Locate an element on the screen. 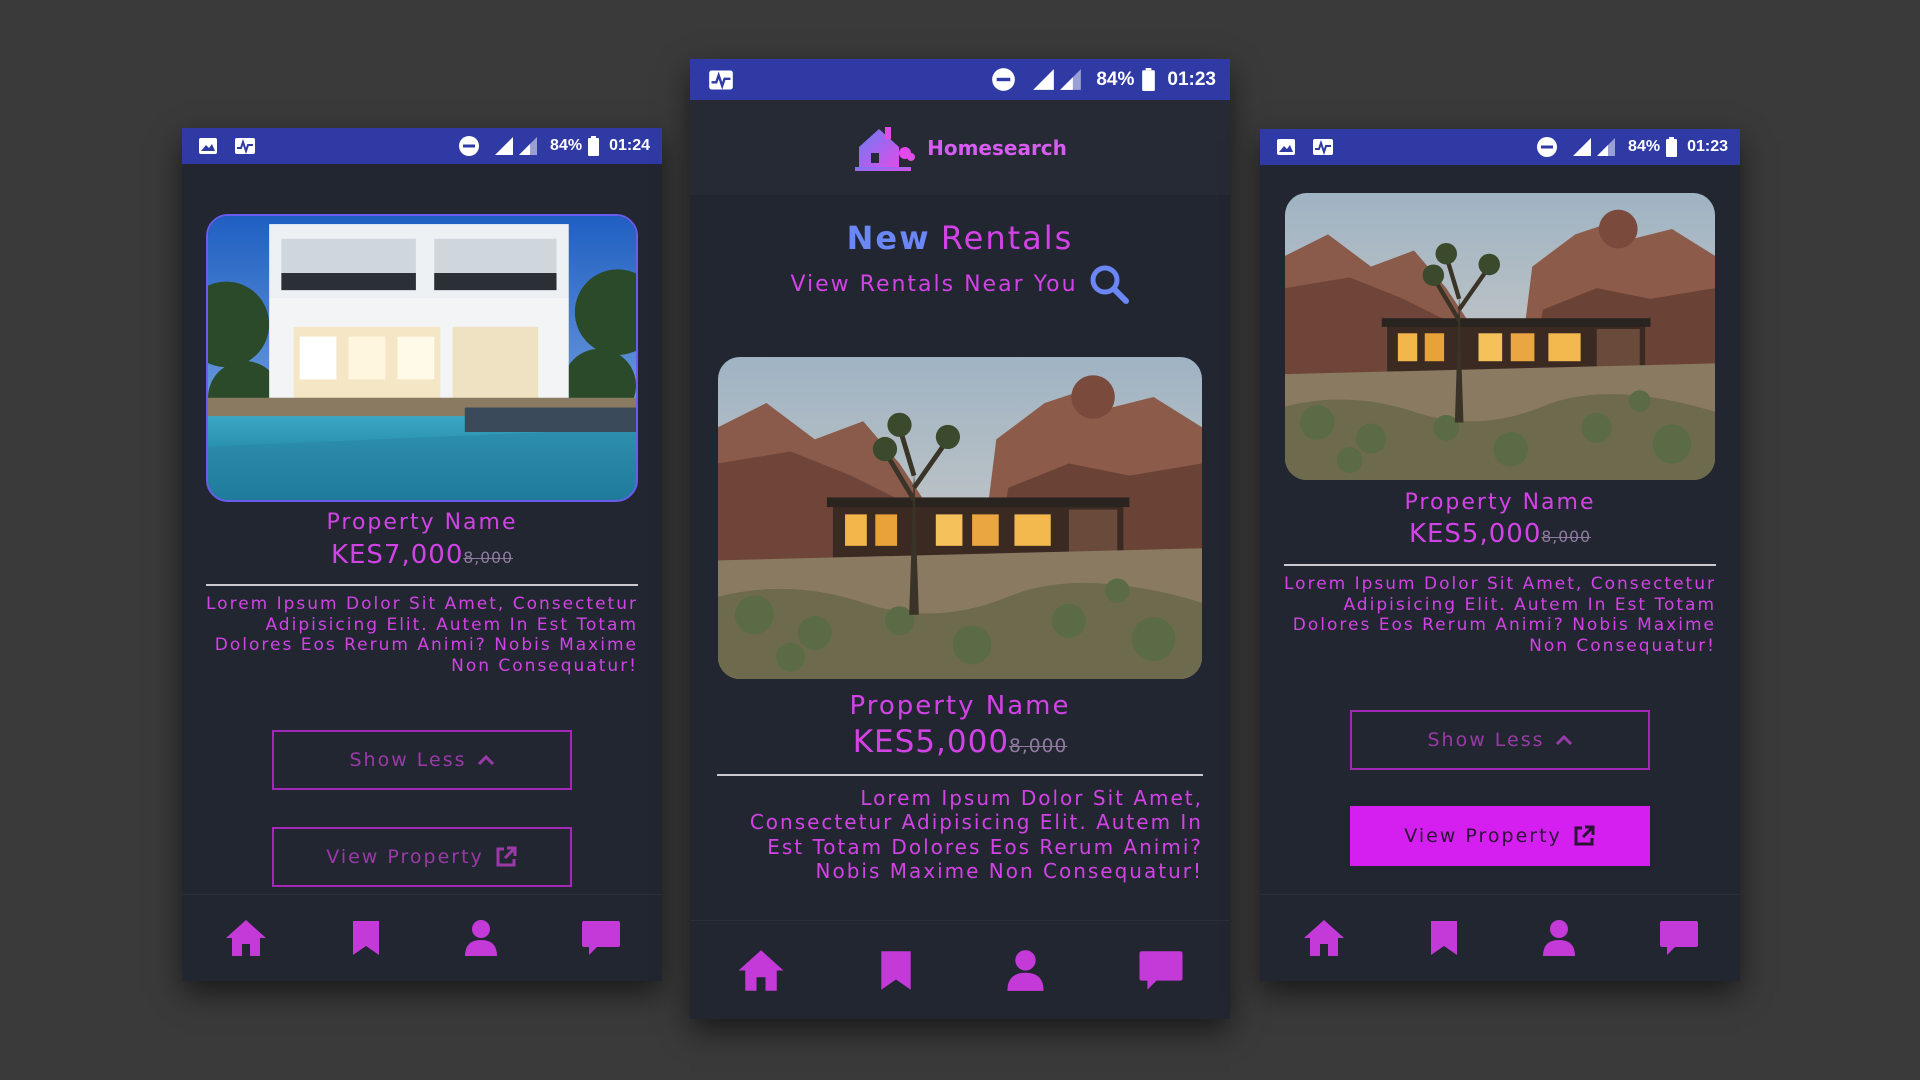 This screenshot has width=1920, height=1080. property-price: KES7,0008,000 is located at coordinates (422, 555).